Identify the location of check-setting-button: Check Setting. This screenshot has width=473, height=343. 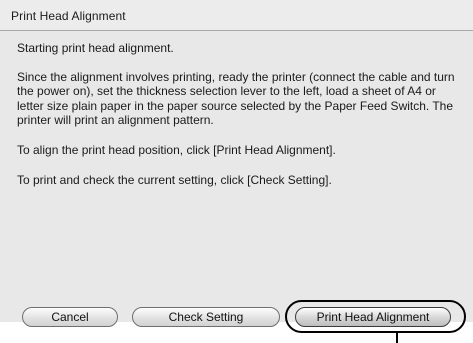
(206, 317).